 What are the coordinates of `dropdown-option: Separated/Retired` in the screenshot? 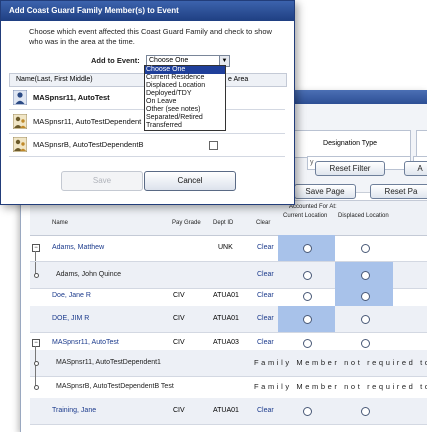 It's located at (185, 118).